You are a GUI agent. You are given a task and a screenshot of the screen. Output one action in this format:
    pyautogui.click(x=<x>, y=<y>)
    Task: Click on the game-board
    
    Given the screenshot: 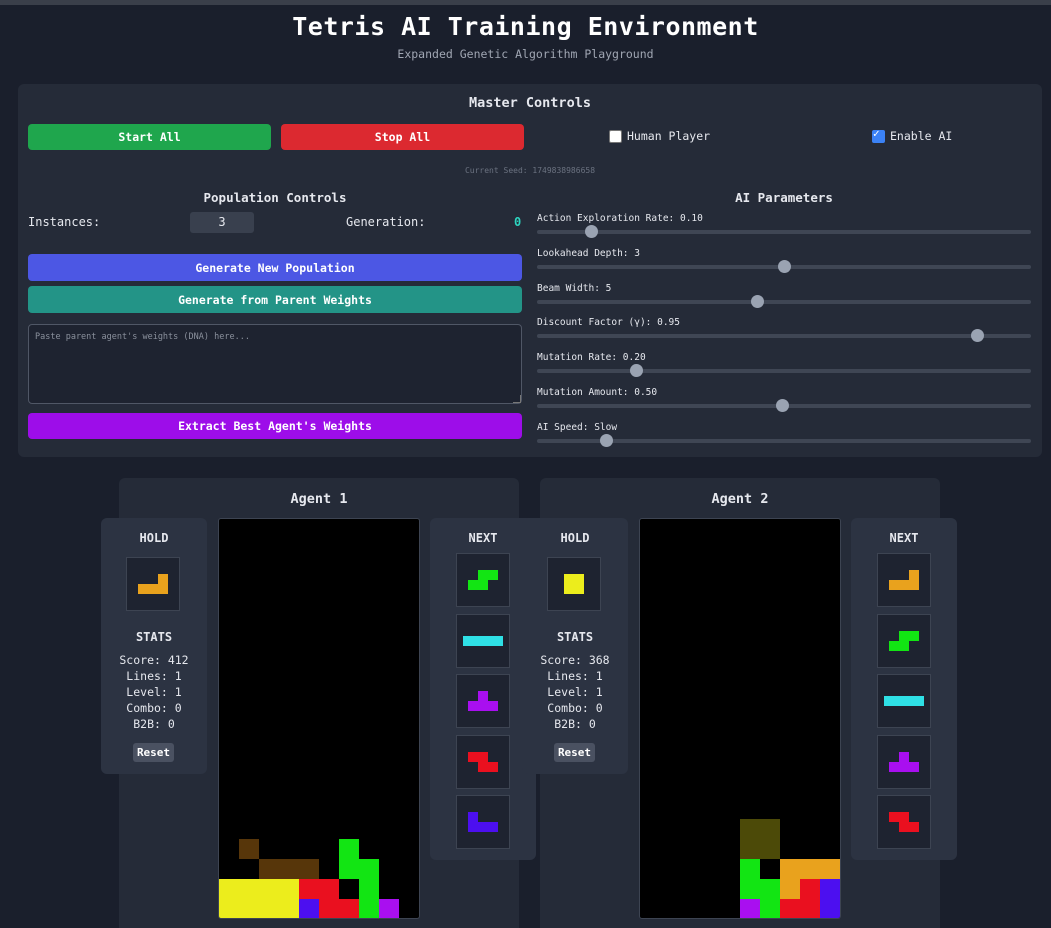 What is the action you would take?
    pyautogui.click(x=319, y=718)
    